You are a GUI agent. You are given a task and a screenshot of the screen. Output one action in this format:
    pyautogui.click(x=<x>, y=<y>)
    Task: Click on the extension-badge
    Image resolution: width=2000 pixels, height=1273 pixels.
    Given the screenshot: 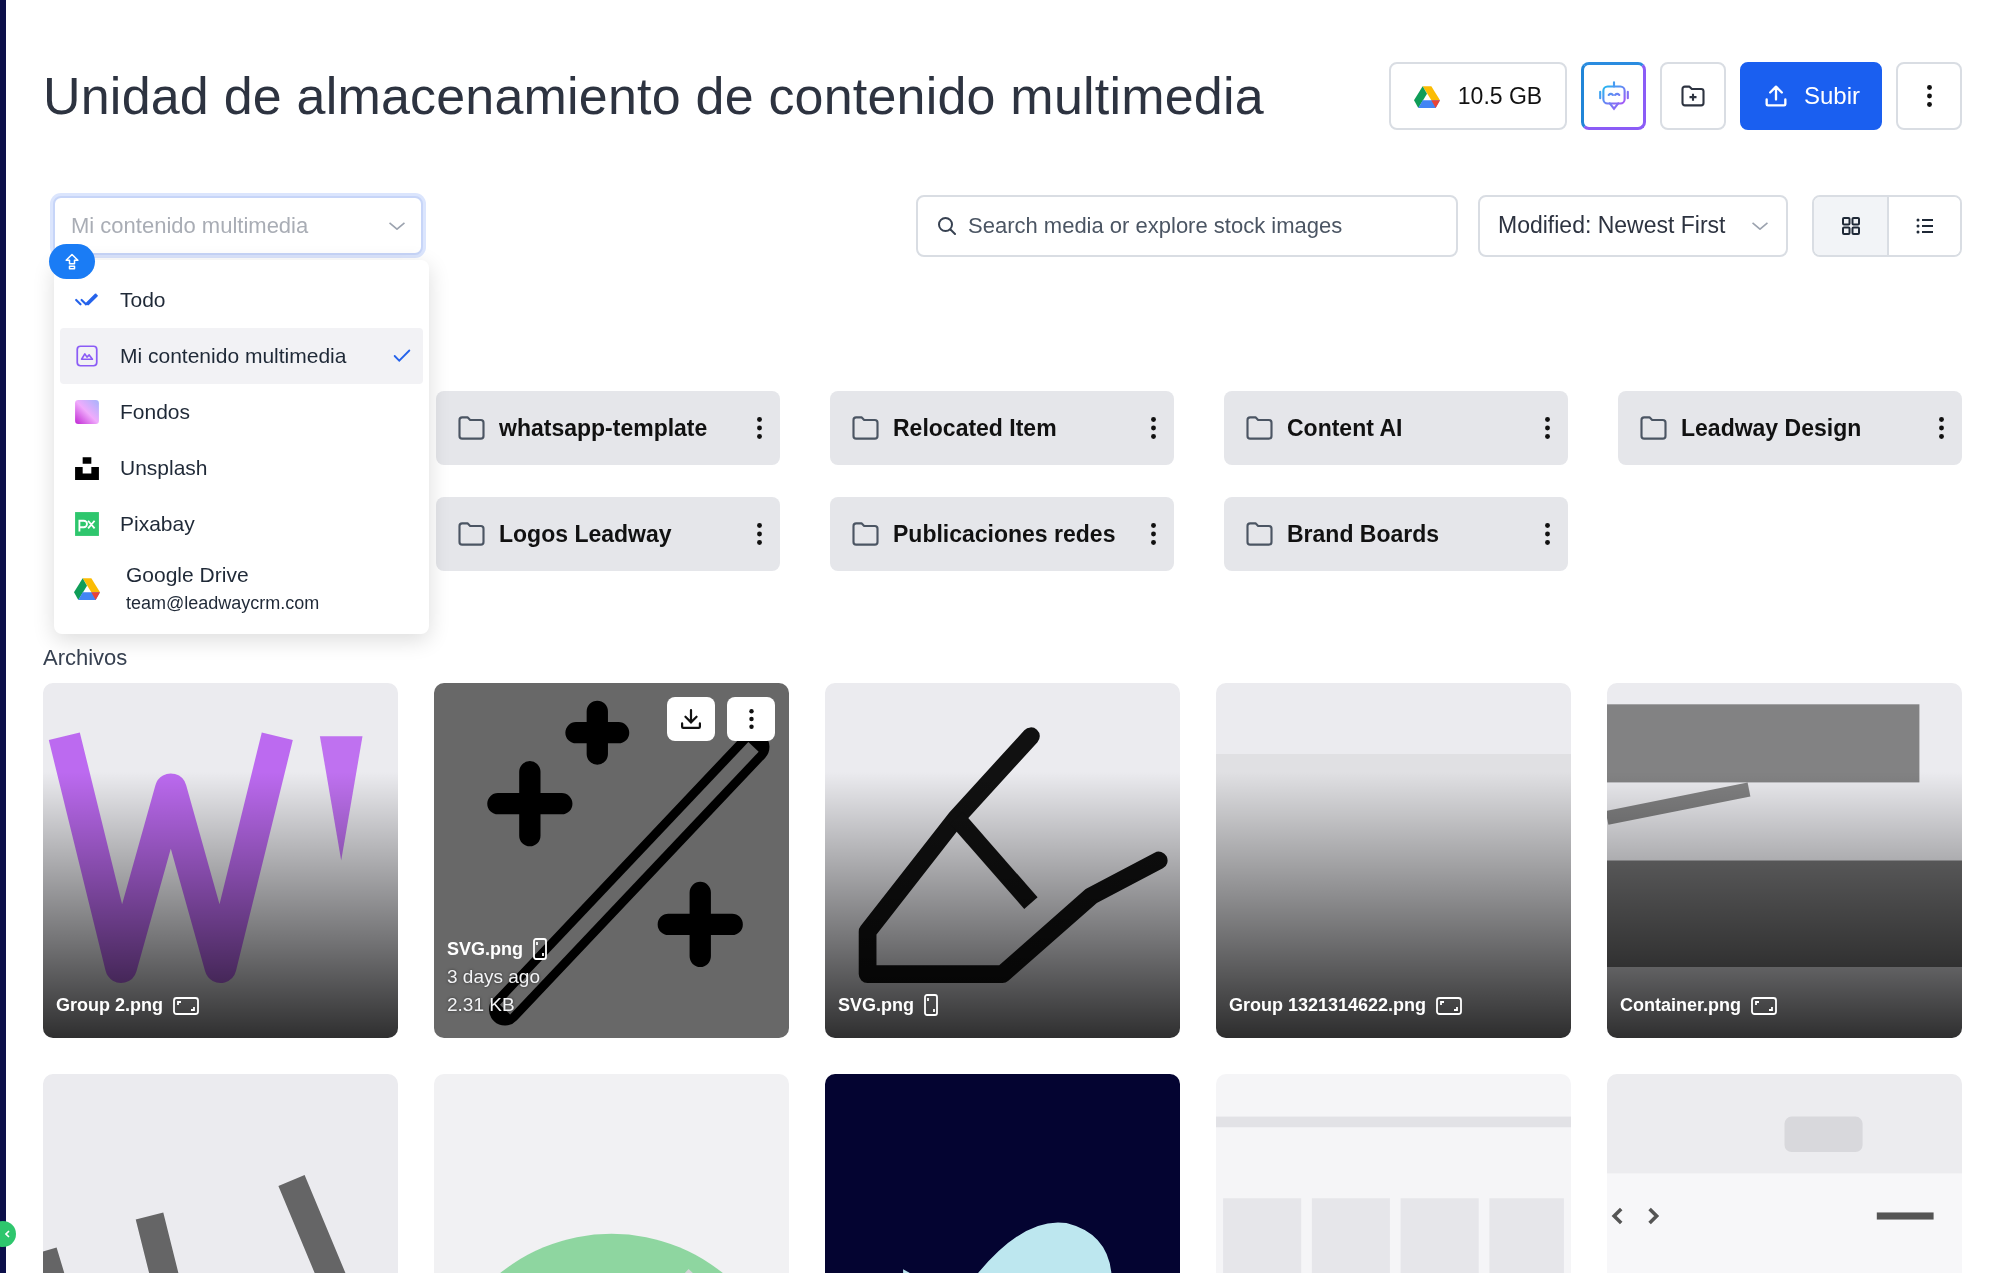 What is the action you would take?
    pyautogui.click(x=72, y=261)
    